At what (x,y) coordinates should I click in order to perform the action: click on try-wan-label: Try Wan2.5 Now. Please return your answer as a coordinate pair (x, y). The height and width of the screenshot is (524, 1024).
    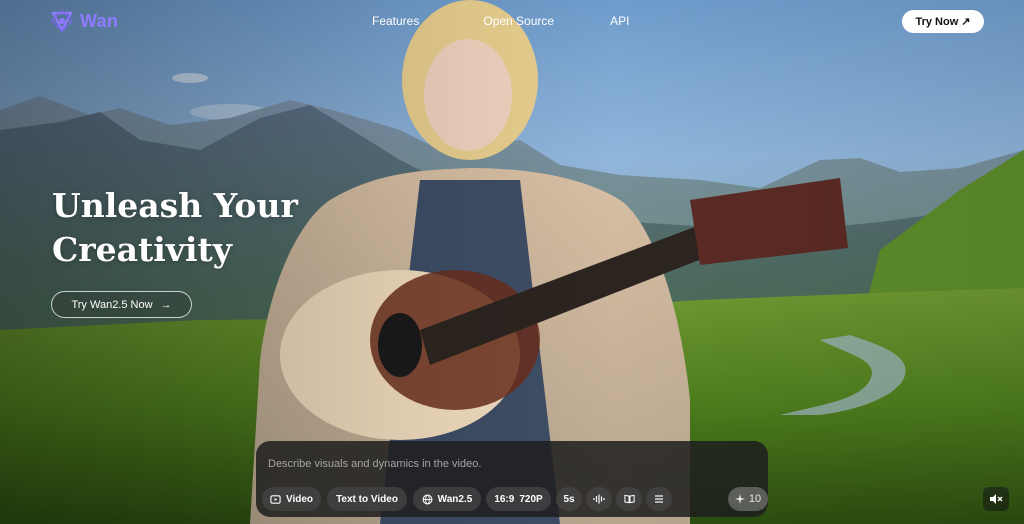
    Looking at the image, I should click on (112, 304).